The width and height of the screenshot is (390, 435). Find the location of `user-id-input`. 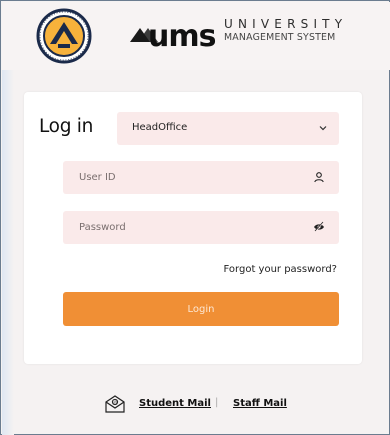

user-id-input is located at coordinates (201, 177).